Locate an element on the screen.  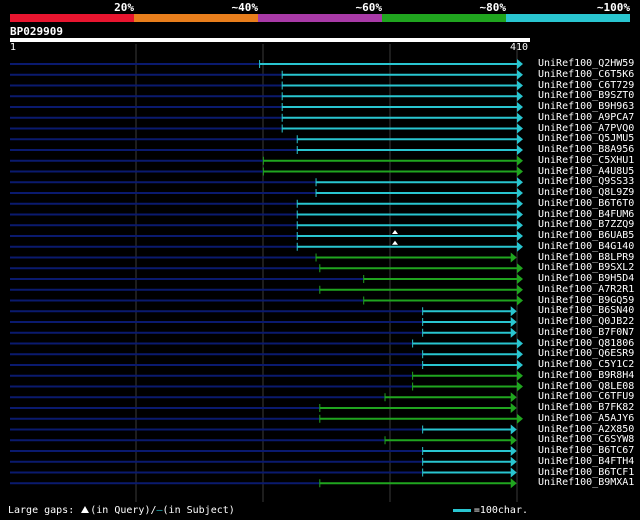
hit-label: UniRef100_Q81806 is located at coordinates (586, 343).